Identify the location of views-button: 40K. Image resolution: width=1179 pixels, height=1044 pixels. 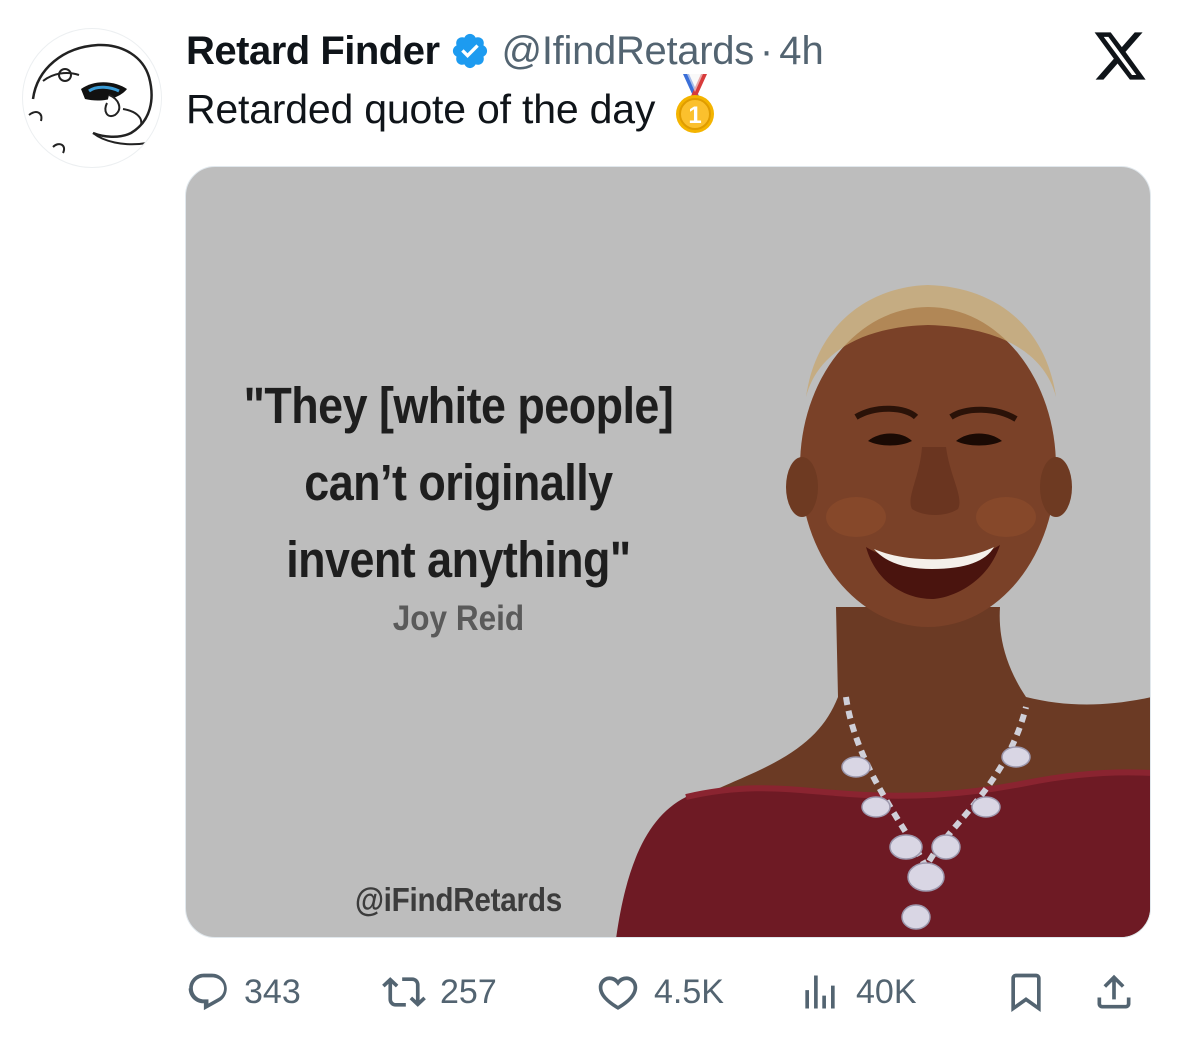
(857, 992).